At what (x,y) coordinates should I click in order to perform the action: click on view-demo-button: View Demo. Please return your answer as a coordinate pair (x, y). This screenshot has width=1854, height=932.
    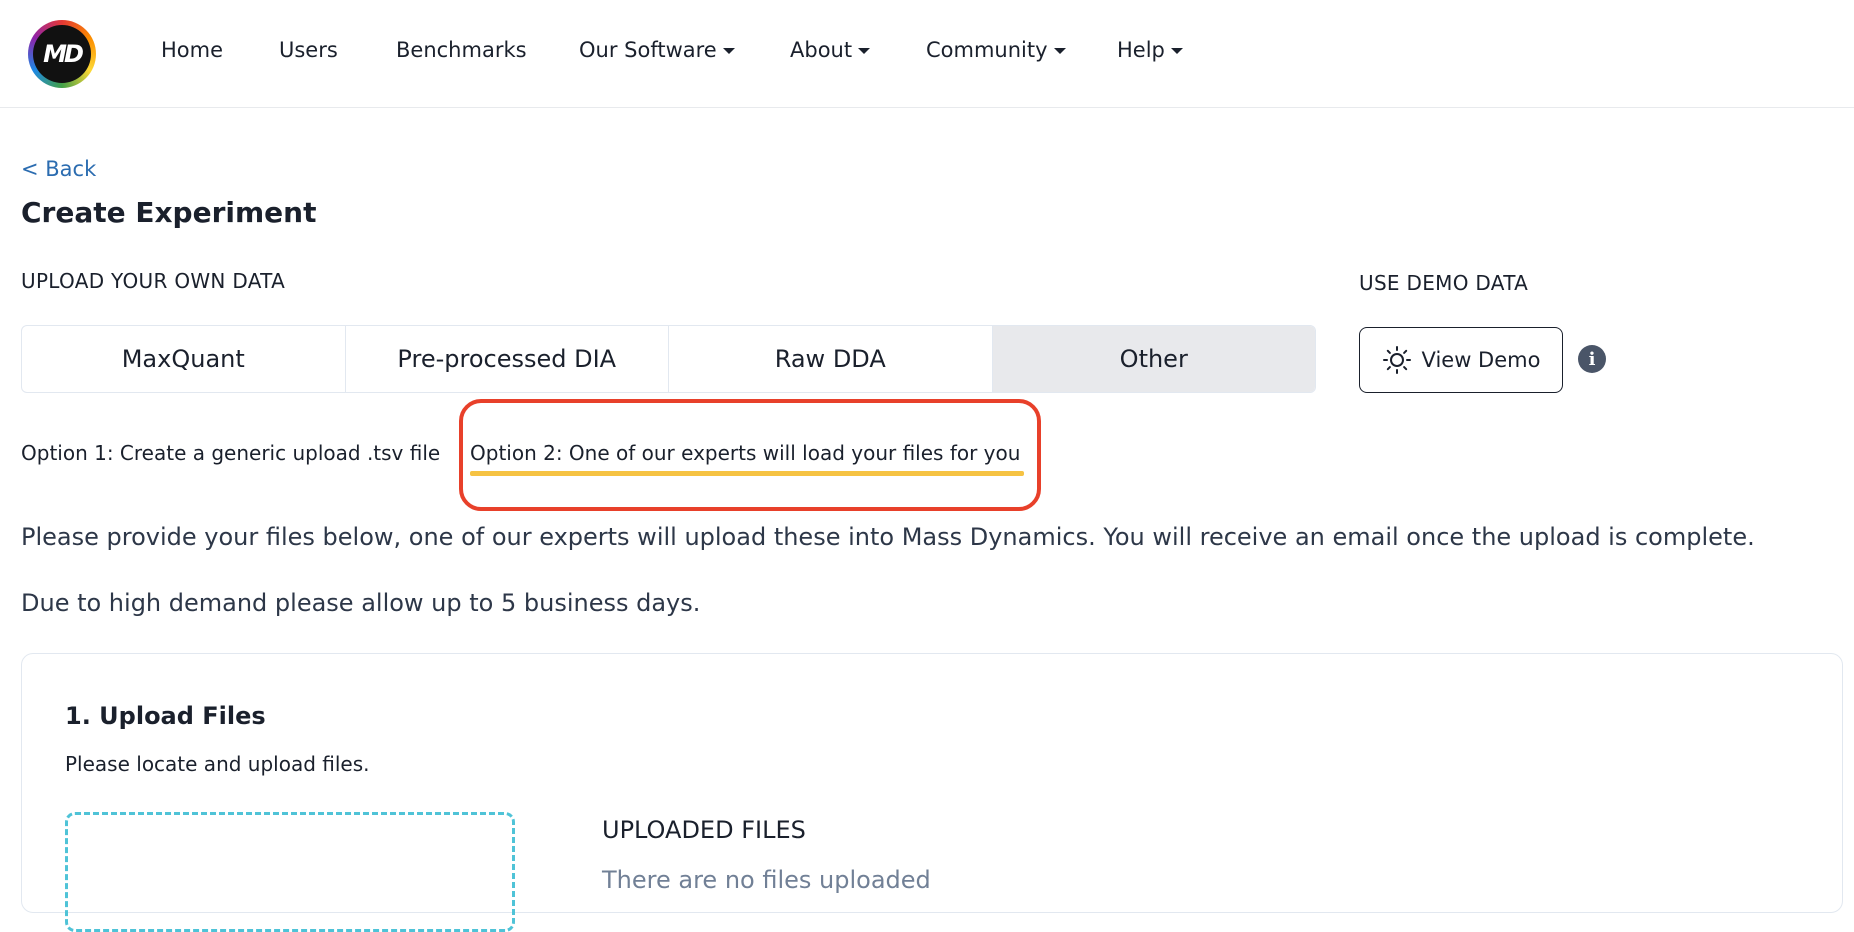
    Looking at the image, I should click on (1461, 360).